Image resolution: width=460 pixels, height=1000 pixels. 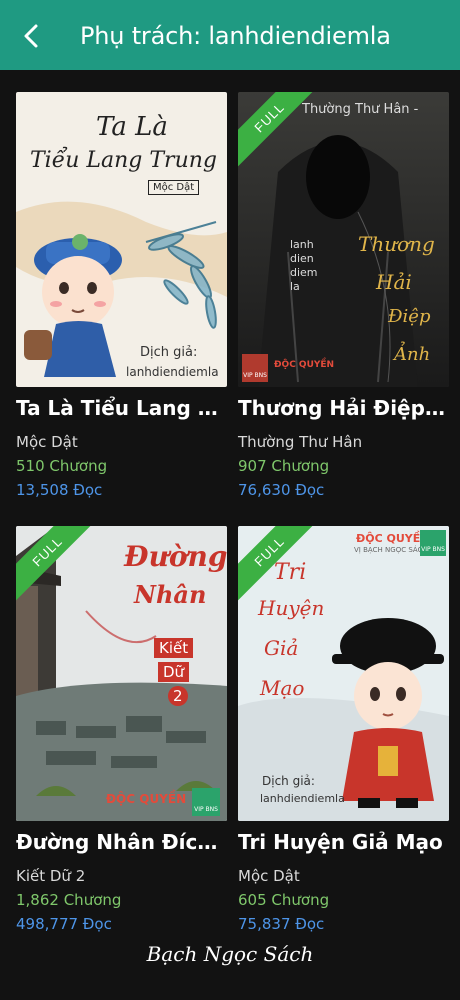 What do you see at coordinates (304, 272) in the screenshot?
I see `cover-side-text: diem` at bounding box center [304, 272].